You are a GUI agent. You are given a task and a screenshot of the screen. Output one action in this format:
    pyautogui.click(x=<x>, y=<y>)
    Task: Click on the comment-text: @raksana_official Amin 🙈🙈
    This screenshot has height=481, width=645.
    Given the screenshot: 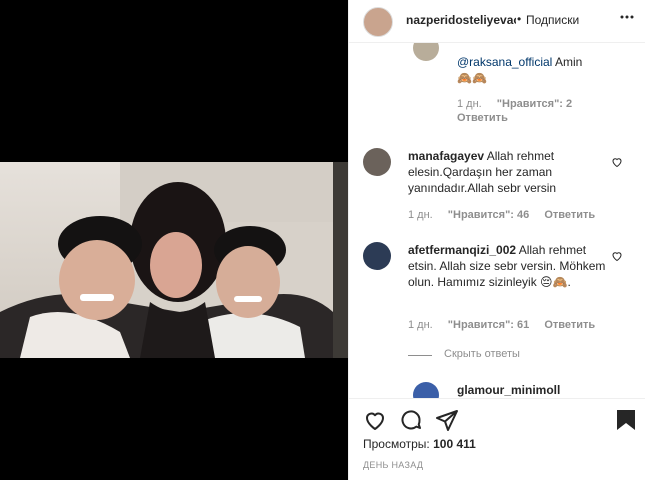 What is the action you would take?
    pyautogui.click(x=547, y=70)
    